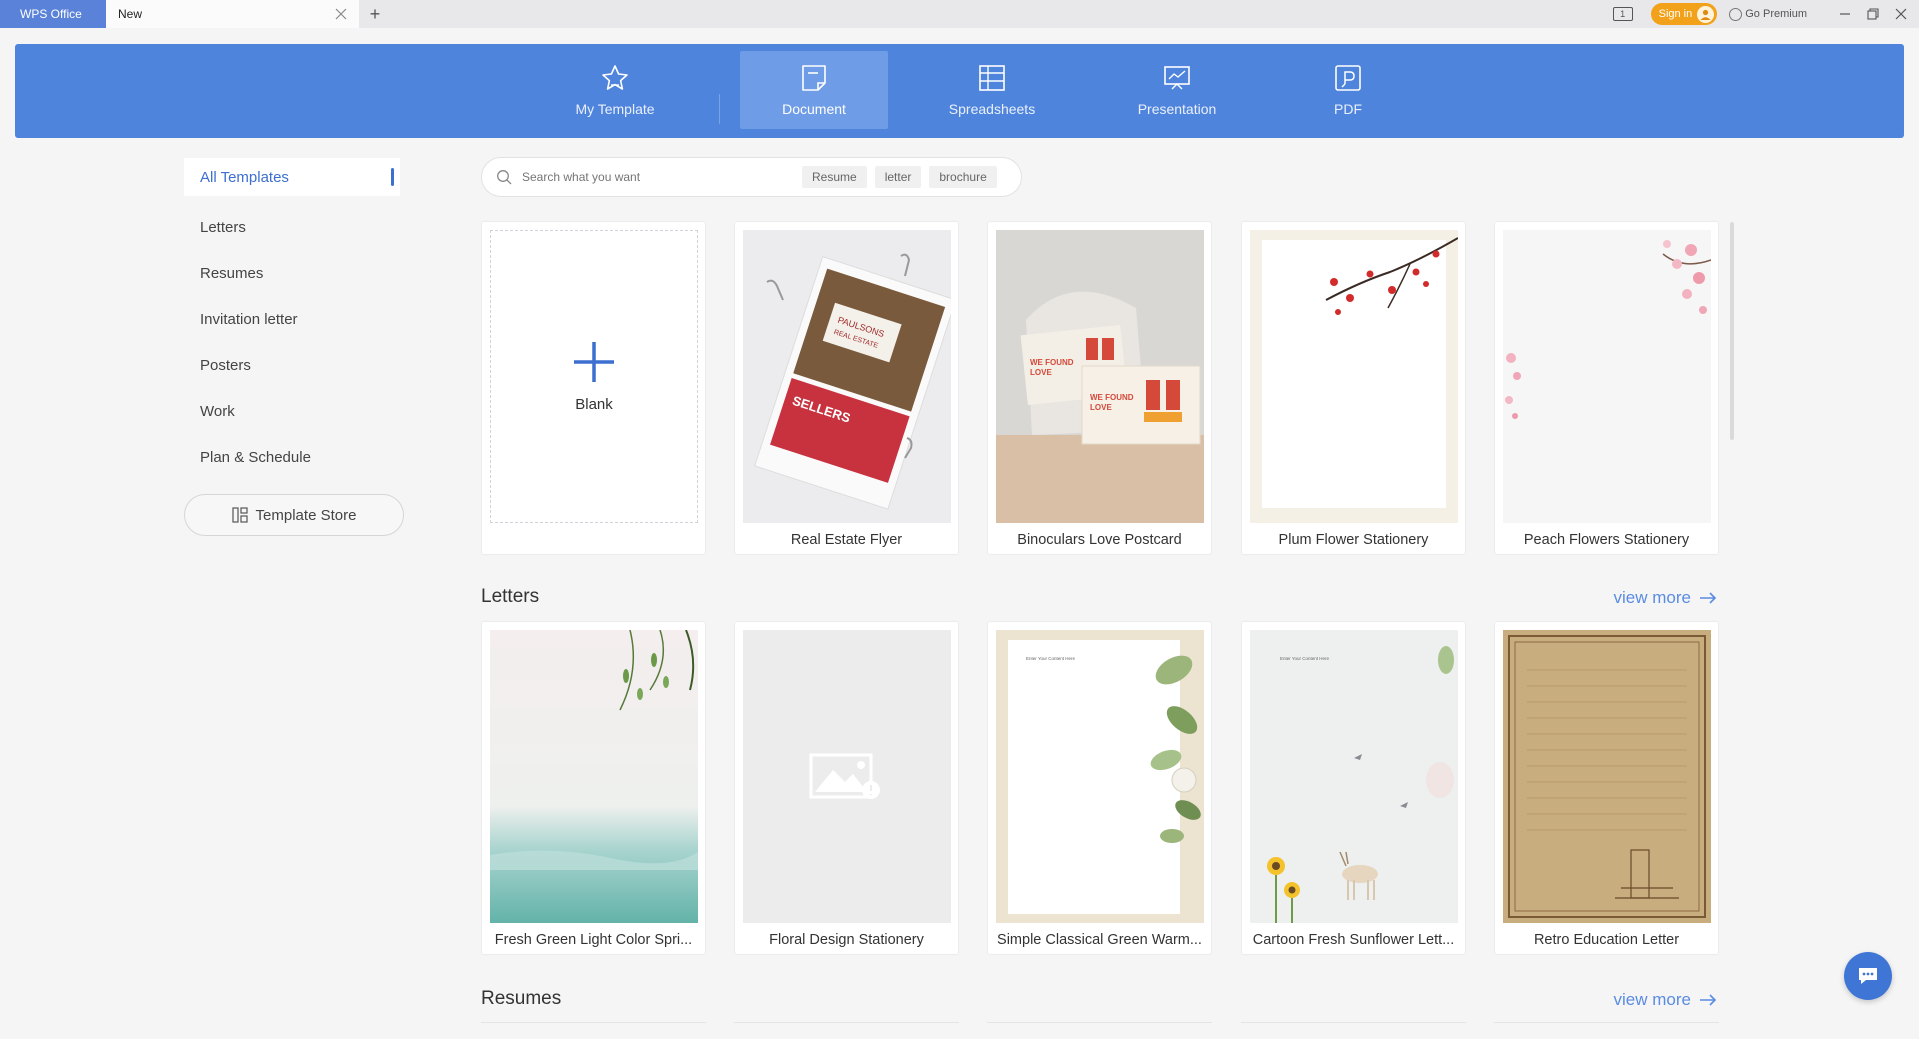  Describe the element at coordinates (341, 14) in the screenshot. I see `close-tab-icon` at that location.